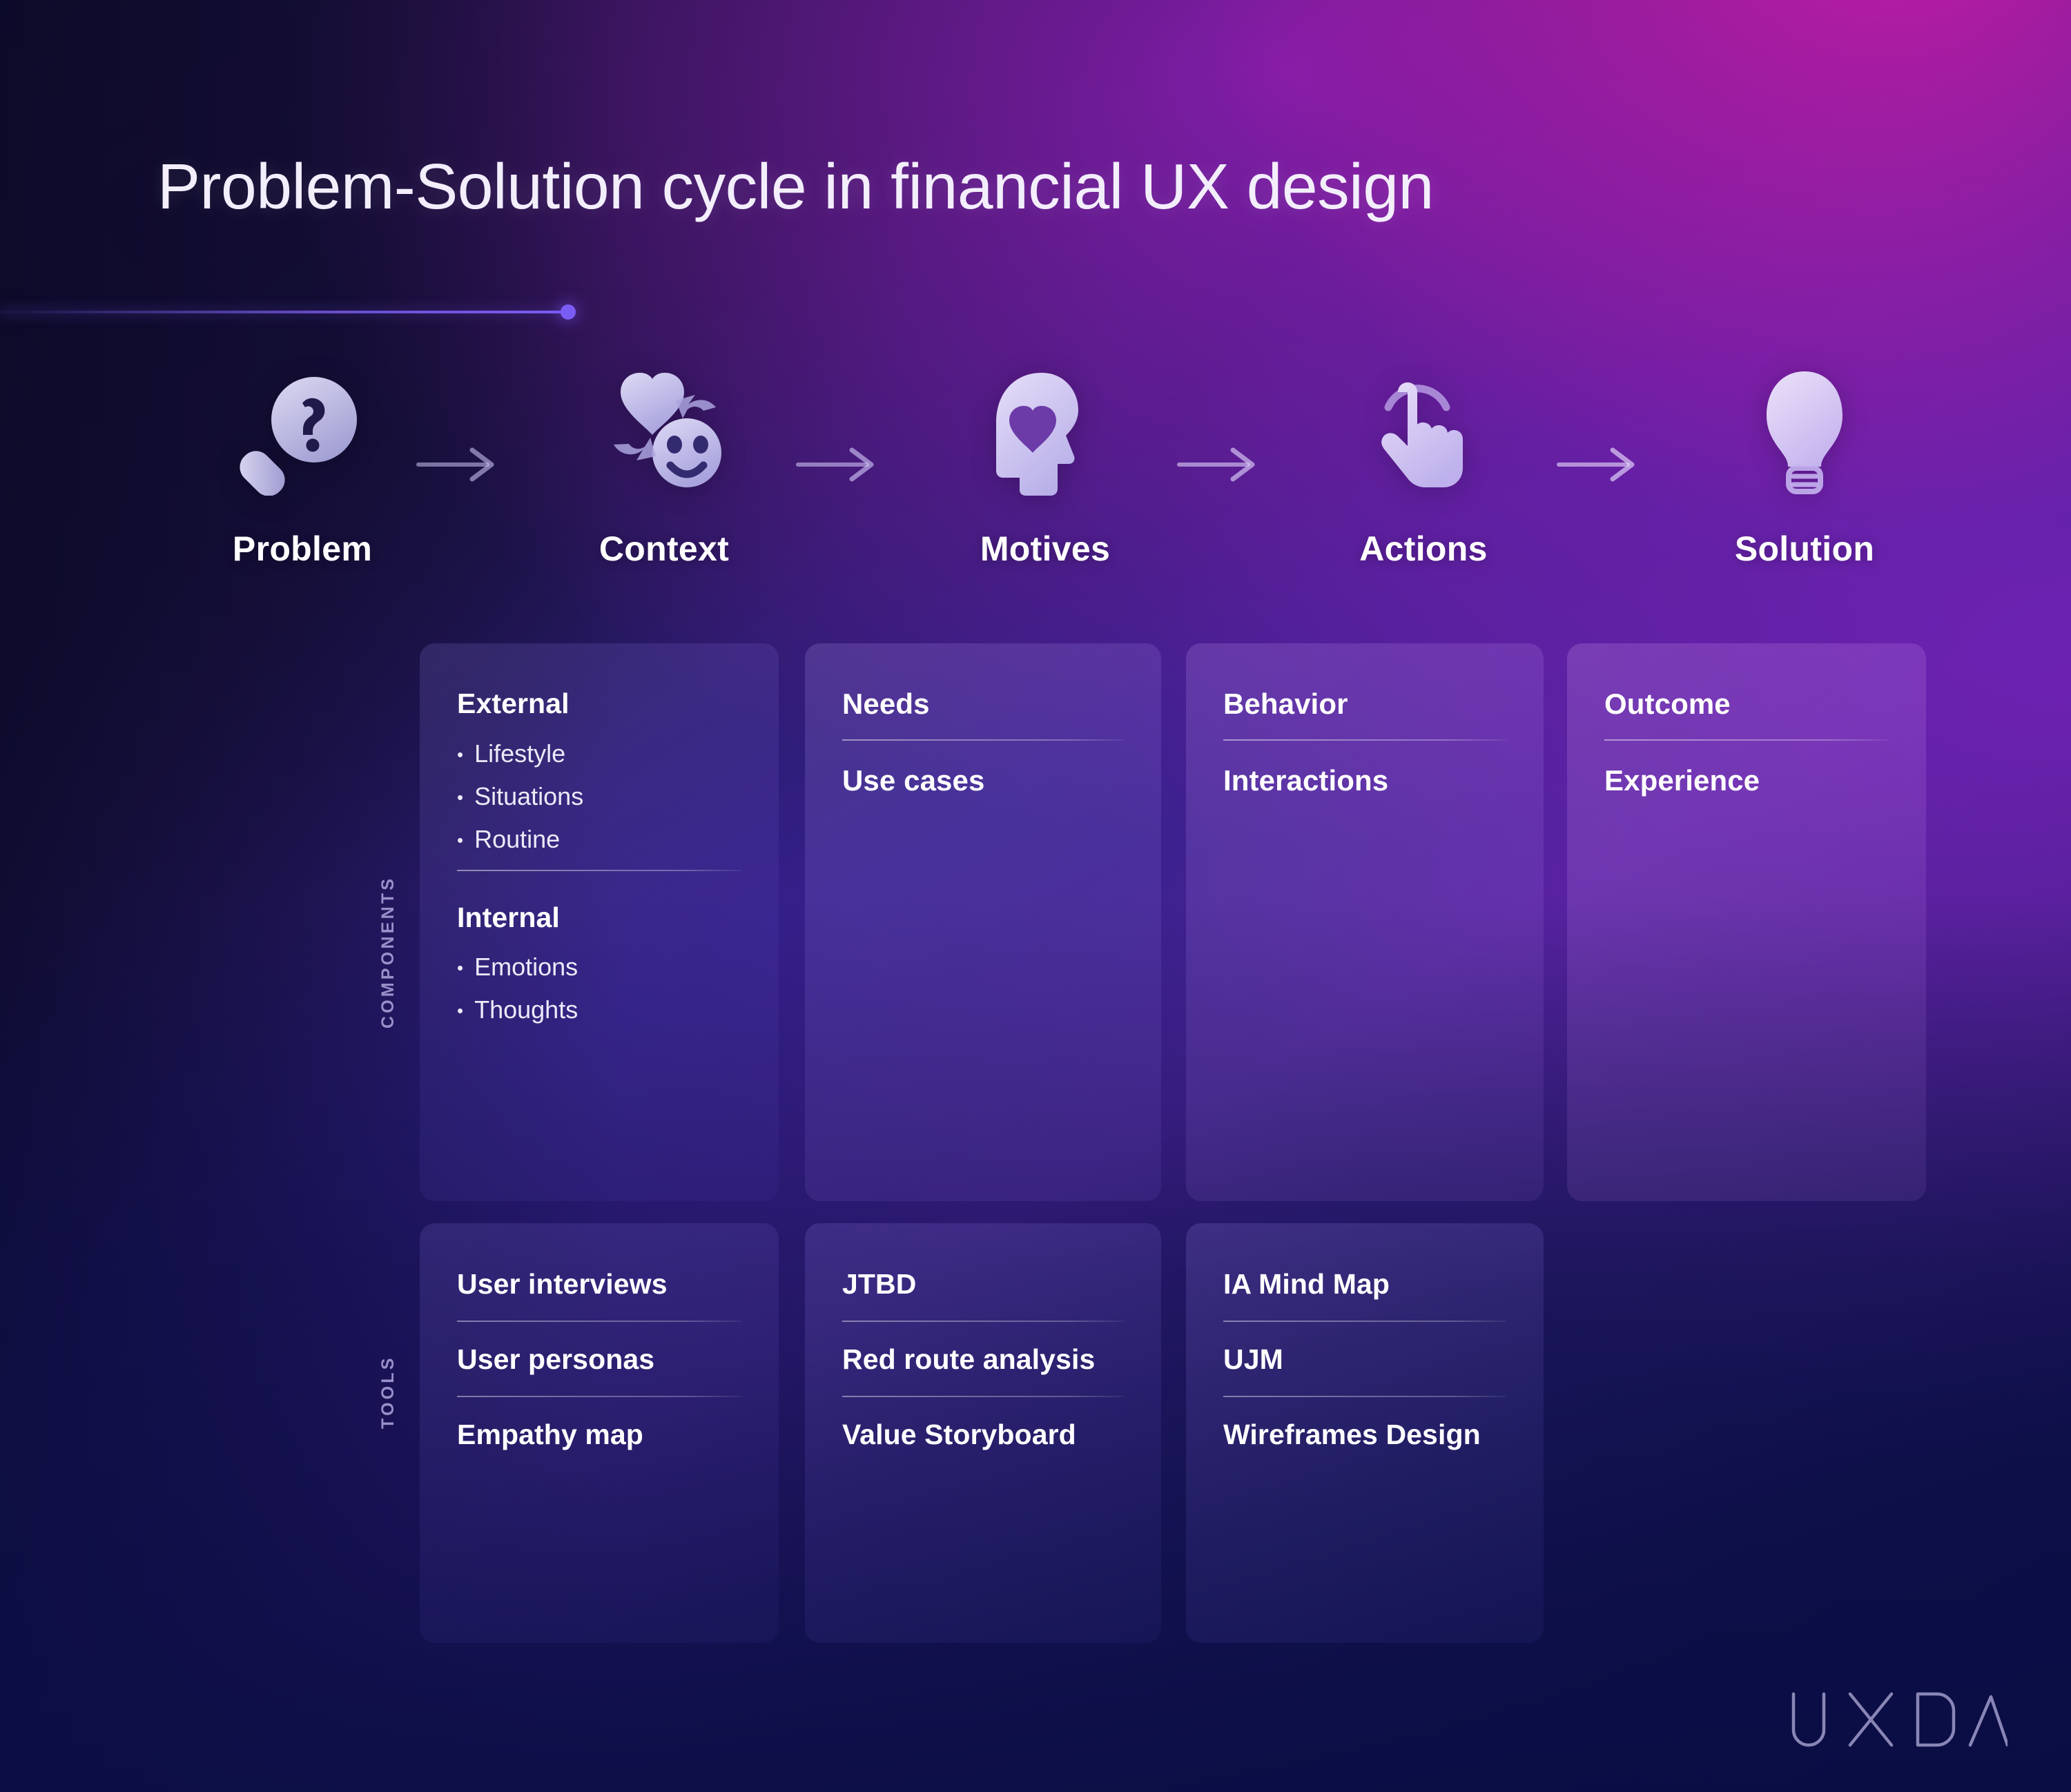 Image resolution: width=2071 pixels, height=1792 pixels. Describe the element at coordinates (1682, 780) in the screenshot. I see `card-item-experience: Experience` at that location.